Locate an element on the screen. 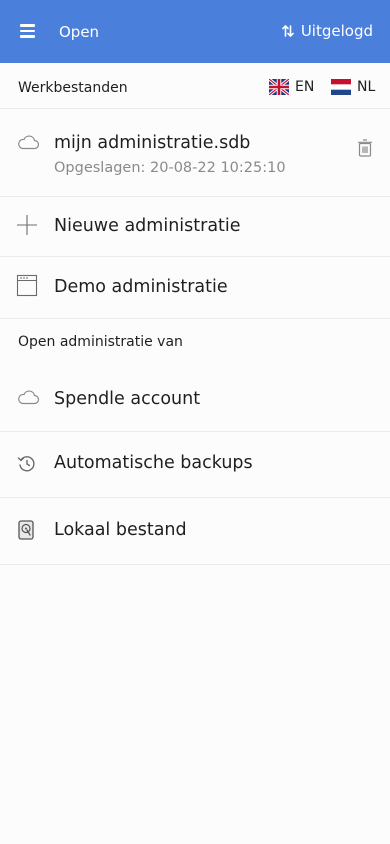 The width and height of the screenshot is (390, 844). login-status-button: Uitgelogd is located at coordinates (327, 31).